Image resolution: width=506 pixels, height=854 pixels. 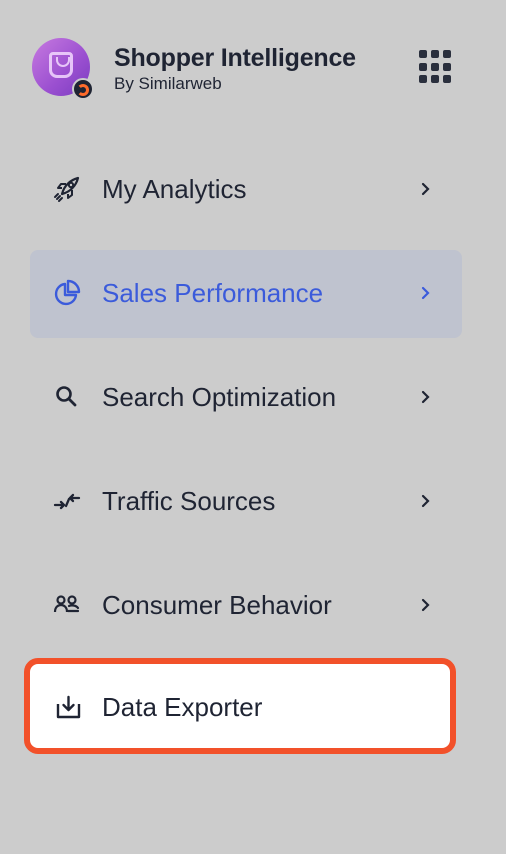 What do you see at coordinates (213, 293) in the screenshot?
I see `nav-item-label: Sales Performance` at bounding box center [213, 293].